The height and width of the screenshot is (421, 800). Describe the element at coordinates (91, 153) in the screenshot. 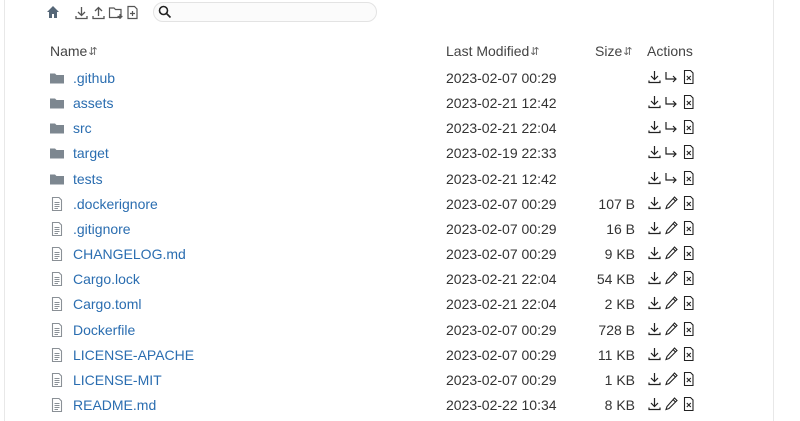

I see `file-name-link: target` at that location.